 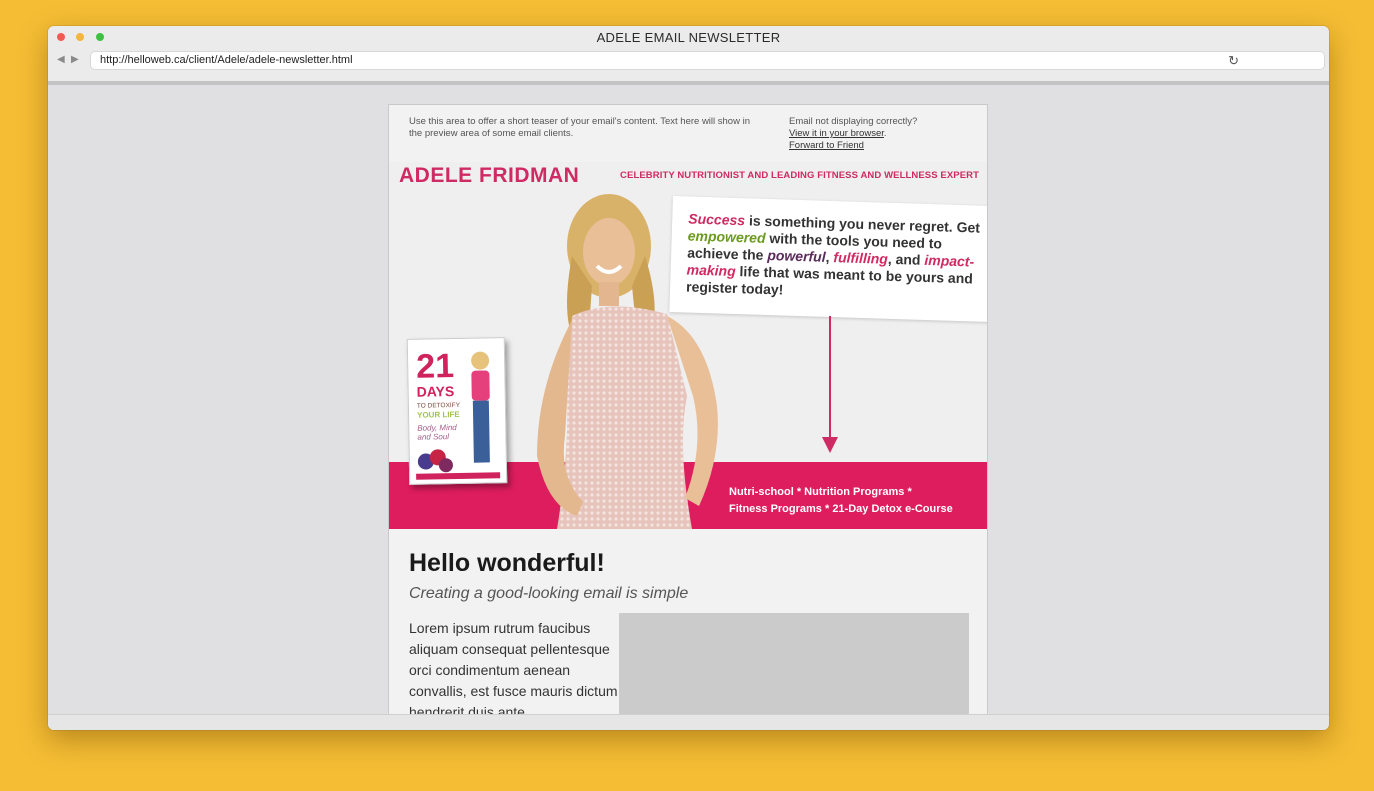 I want to click on window-bottom-bar, so click(x=688, y=722).